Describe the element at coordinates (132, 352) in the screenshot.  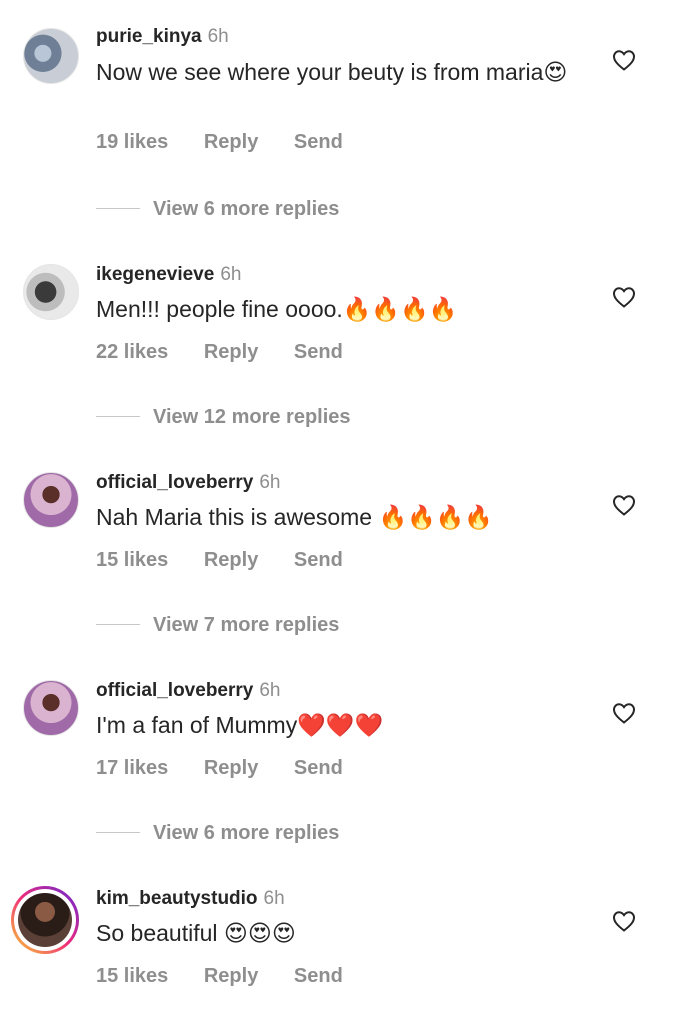
I see `likes-count: 22 likes` at that location.